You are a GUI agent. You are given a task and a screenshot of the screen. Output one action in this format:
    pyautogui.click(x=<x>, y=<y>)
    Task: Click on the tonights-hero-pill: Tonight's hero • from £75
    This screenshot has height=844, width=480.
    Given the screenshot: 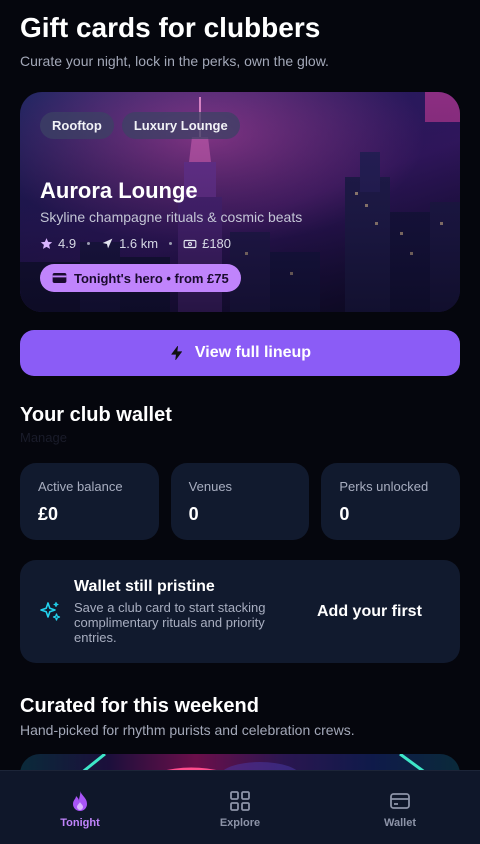 What is the action you would take?
    pyautogui.click(x=140, y=278)
    